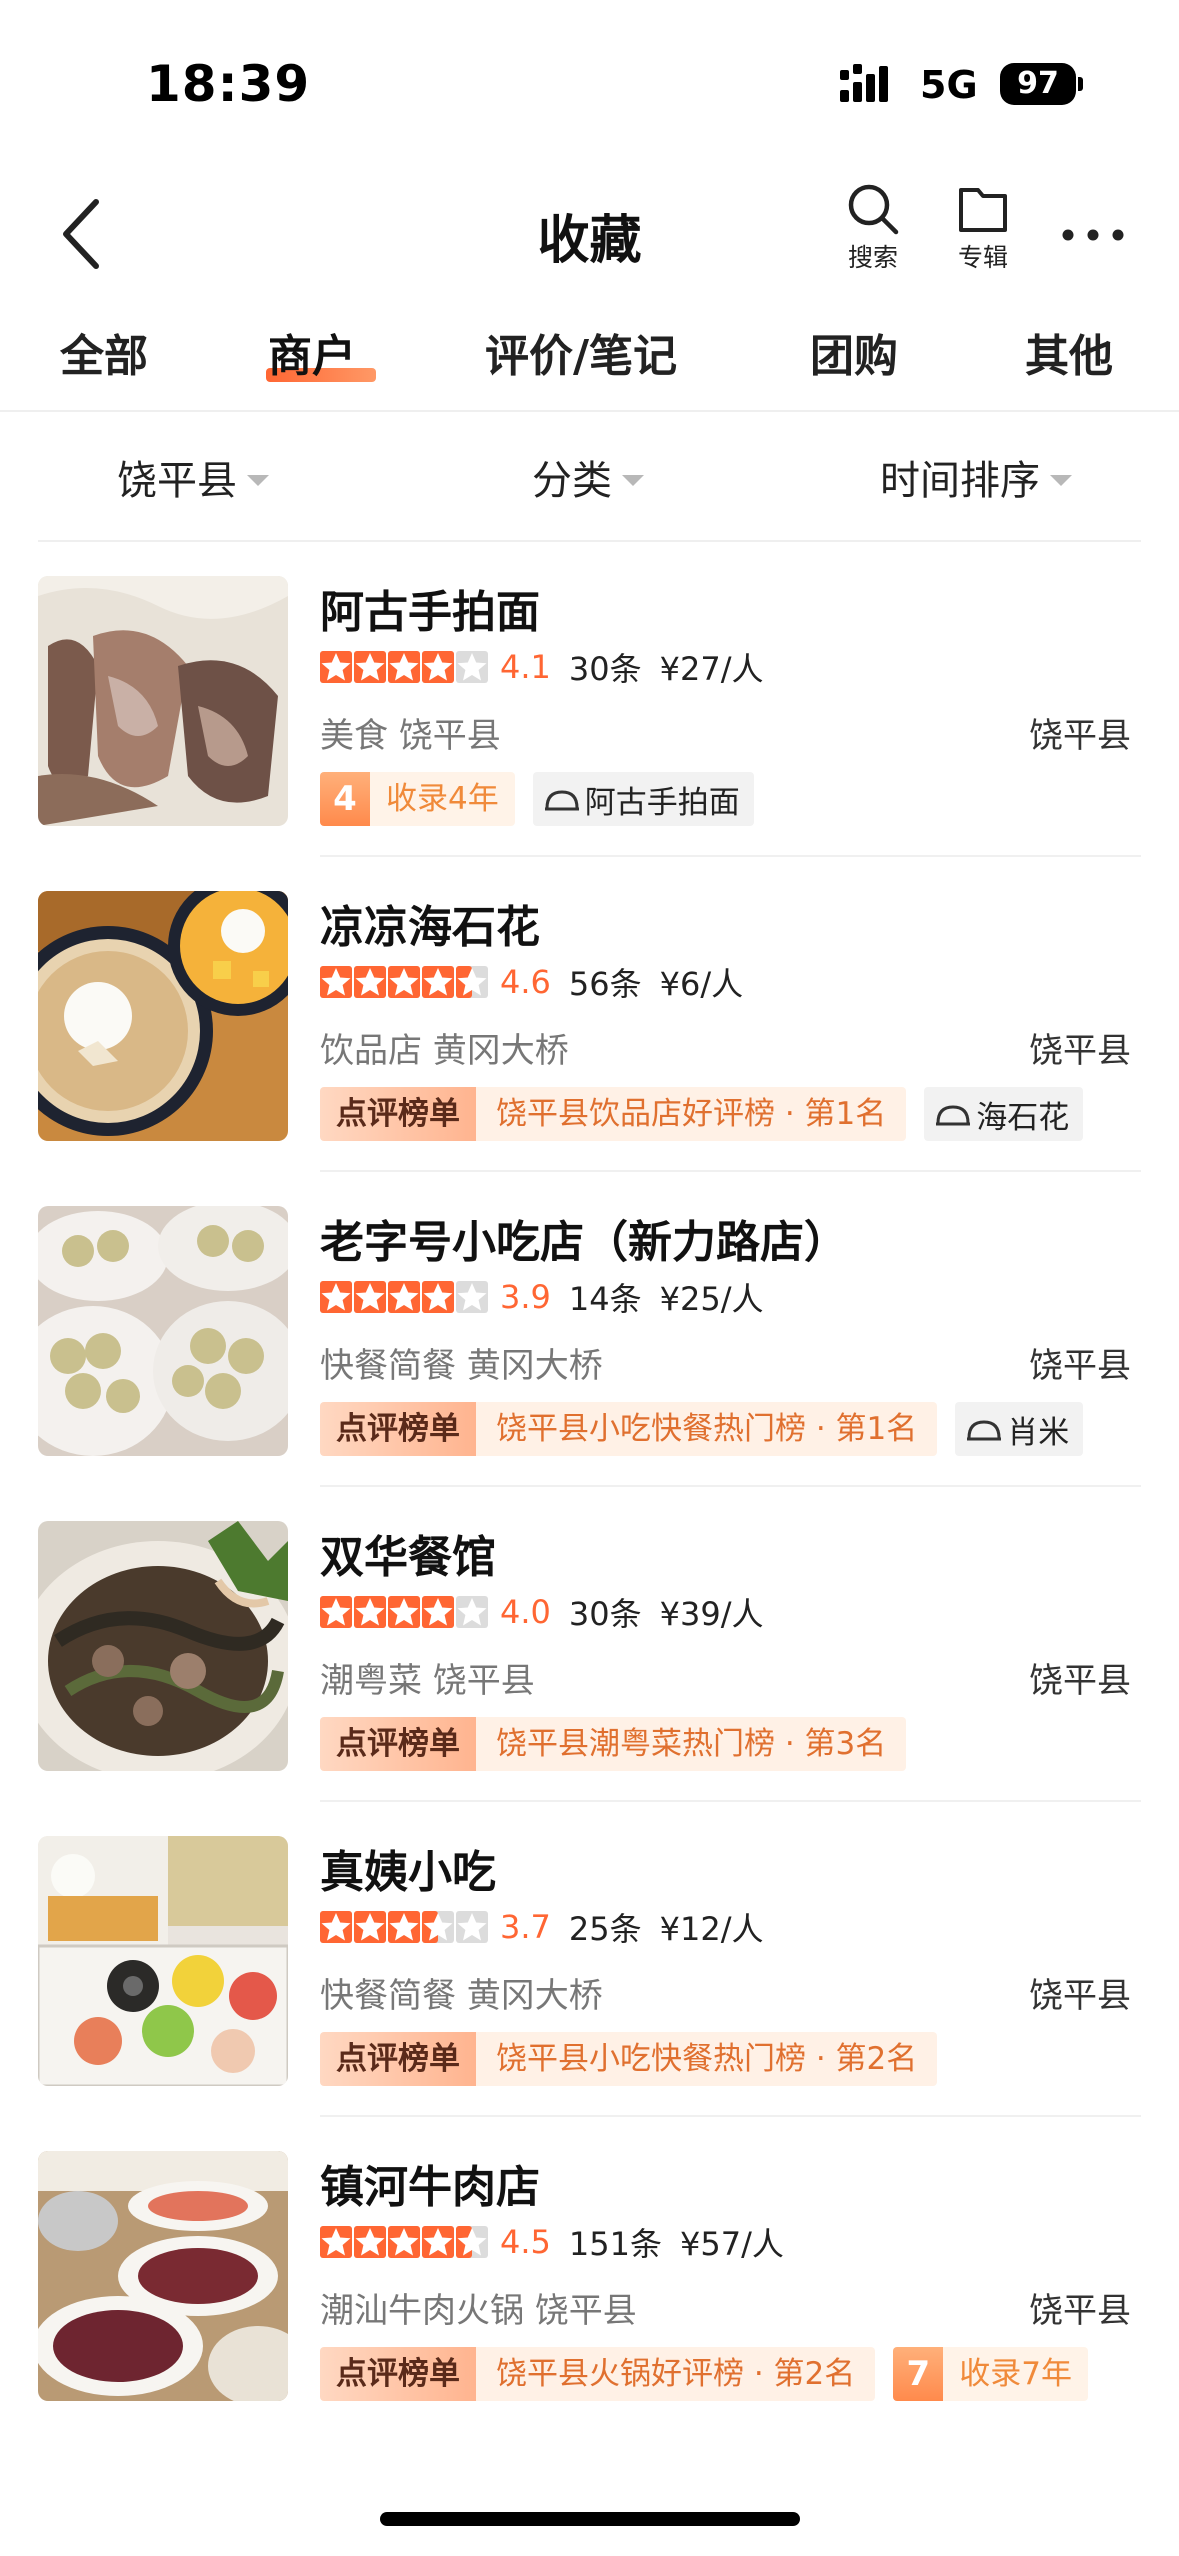 The height and width of the screenshot is (2556, 1179). I want to click on years-number: 7, so click(918, 2374).